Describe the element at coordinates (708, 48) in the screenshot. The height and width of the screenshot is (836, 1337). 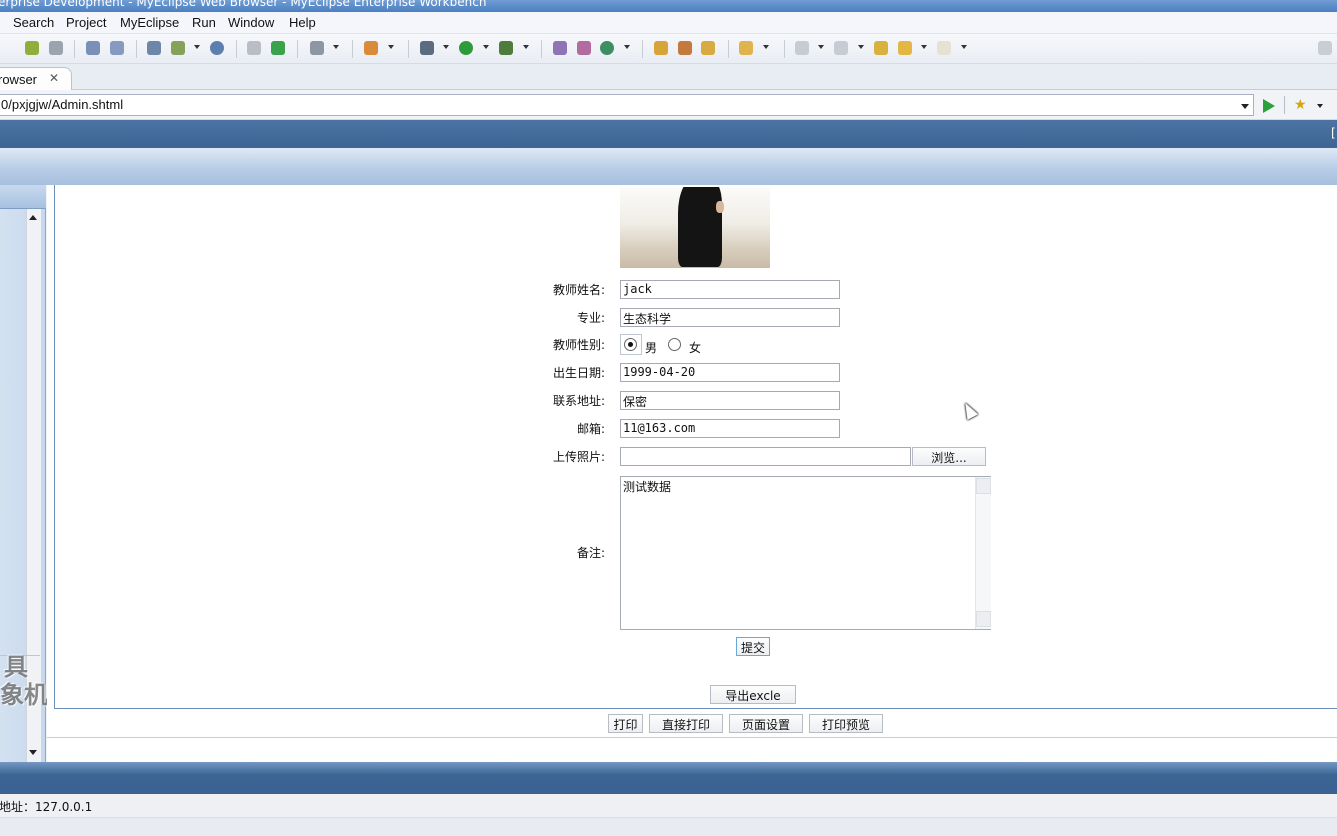
I see `folder-icon` at that location.